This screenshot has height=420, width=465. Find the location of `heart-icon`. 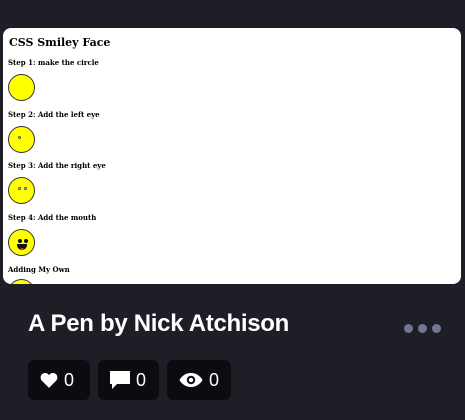

heart-icon is located at coordinates (49, 380).